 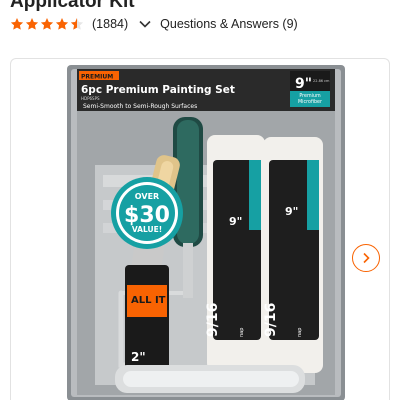 What do you see at coordinates (300, 332) in the screenshot?
I see `roller-right-nap-unit: nap` at bounding box center [300, 332].